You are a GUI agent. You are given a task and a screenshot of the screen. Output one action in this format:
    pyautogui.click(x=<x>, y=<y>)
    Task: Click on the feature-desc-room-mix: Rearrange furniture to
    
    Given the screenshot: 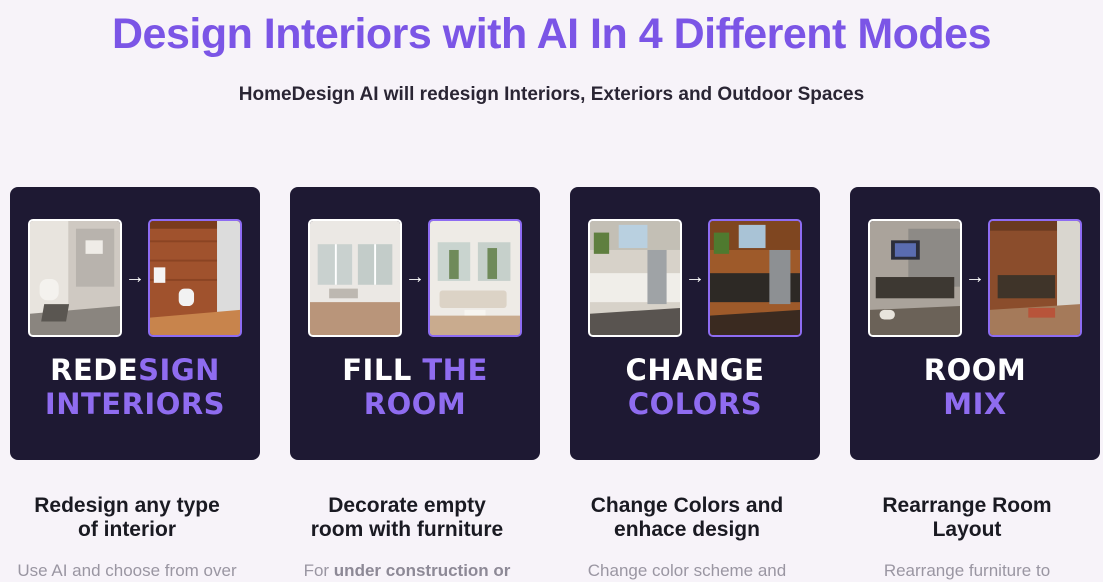 What is the action you would take?
    pyautogui.click(x=967, y=570)
    